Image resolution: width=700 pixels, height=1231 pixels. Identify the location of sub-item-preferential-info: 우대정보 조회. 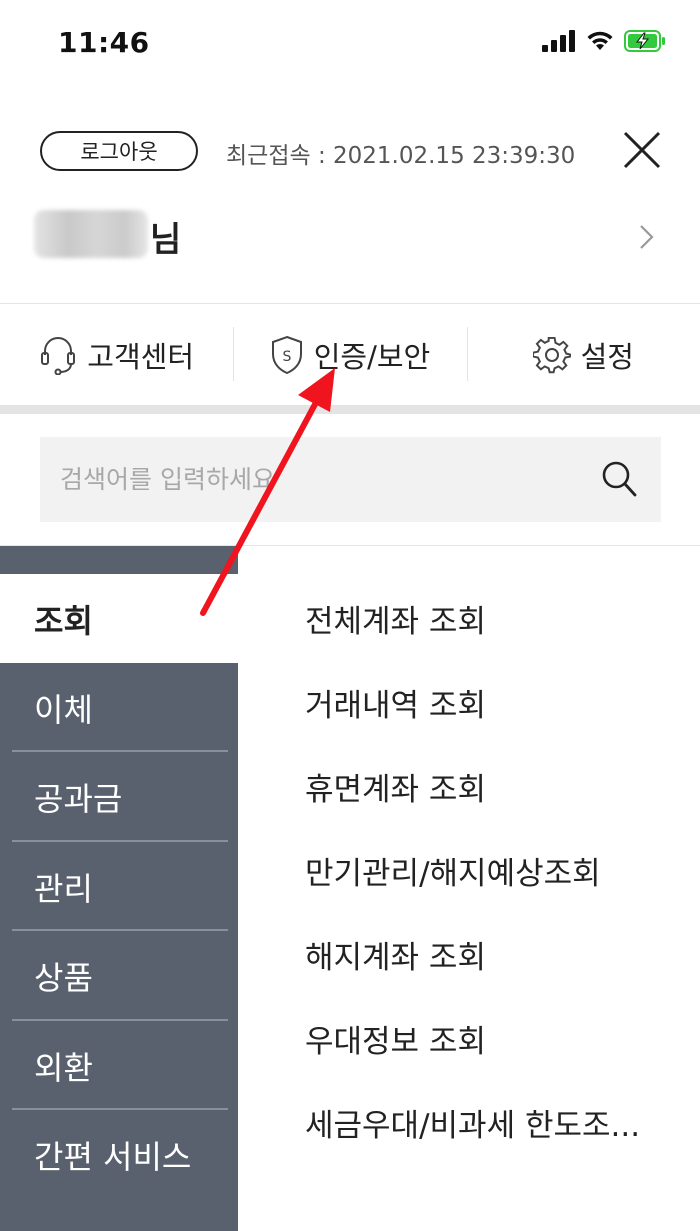
(395, 1038).